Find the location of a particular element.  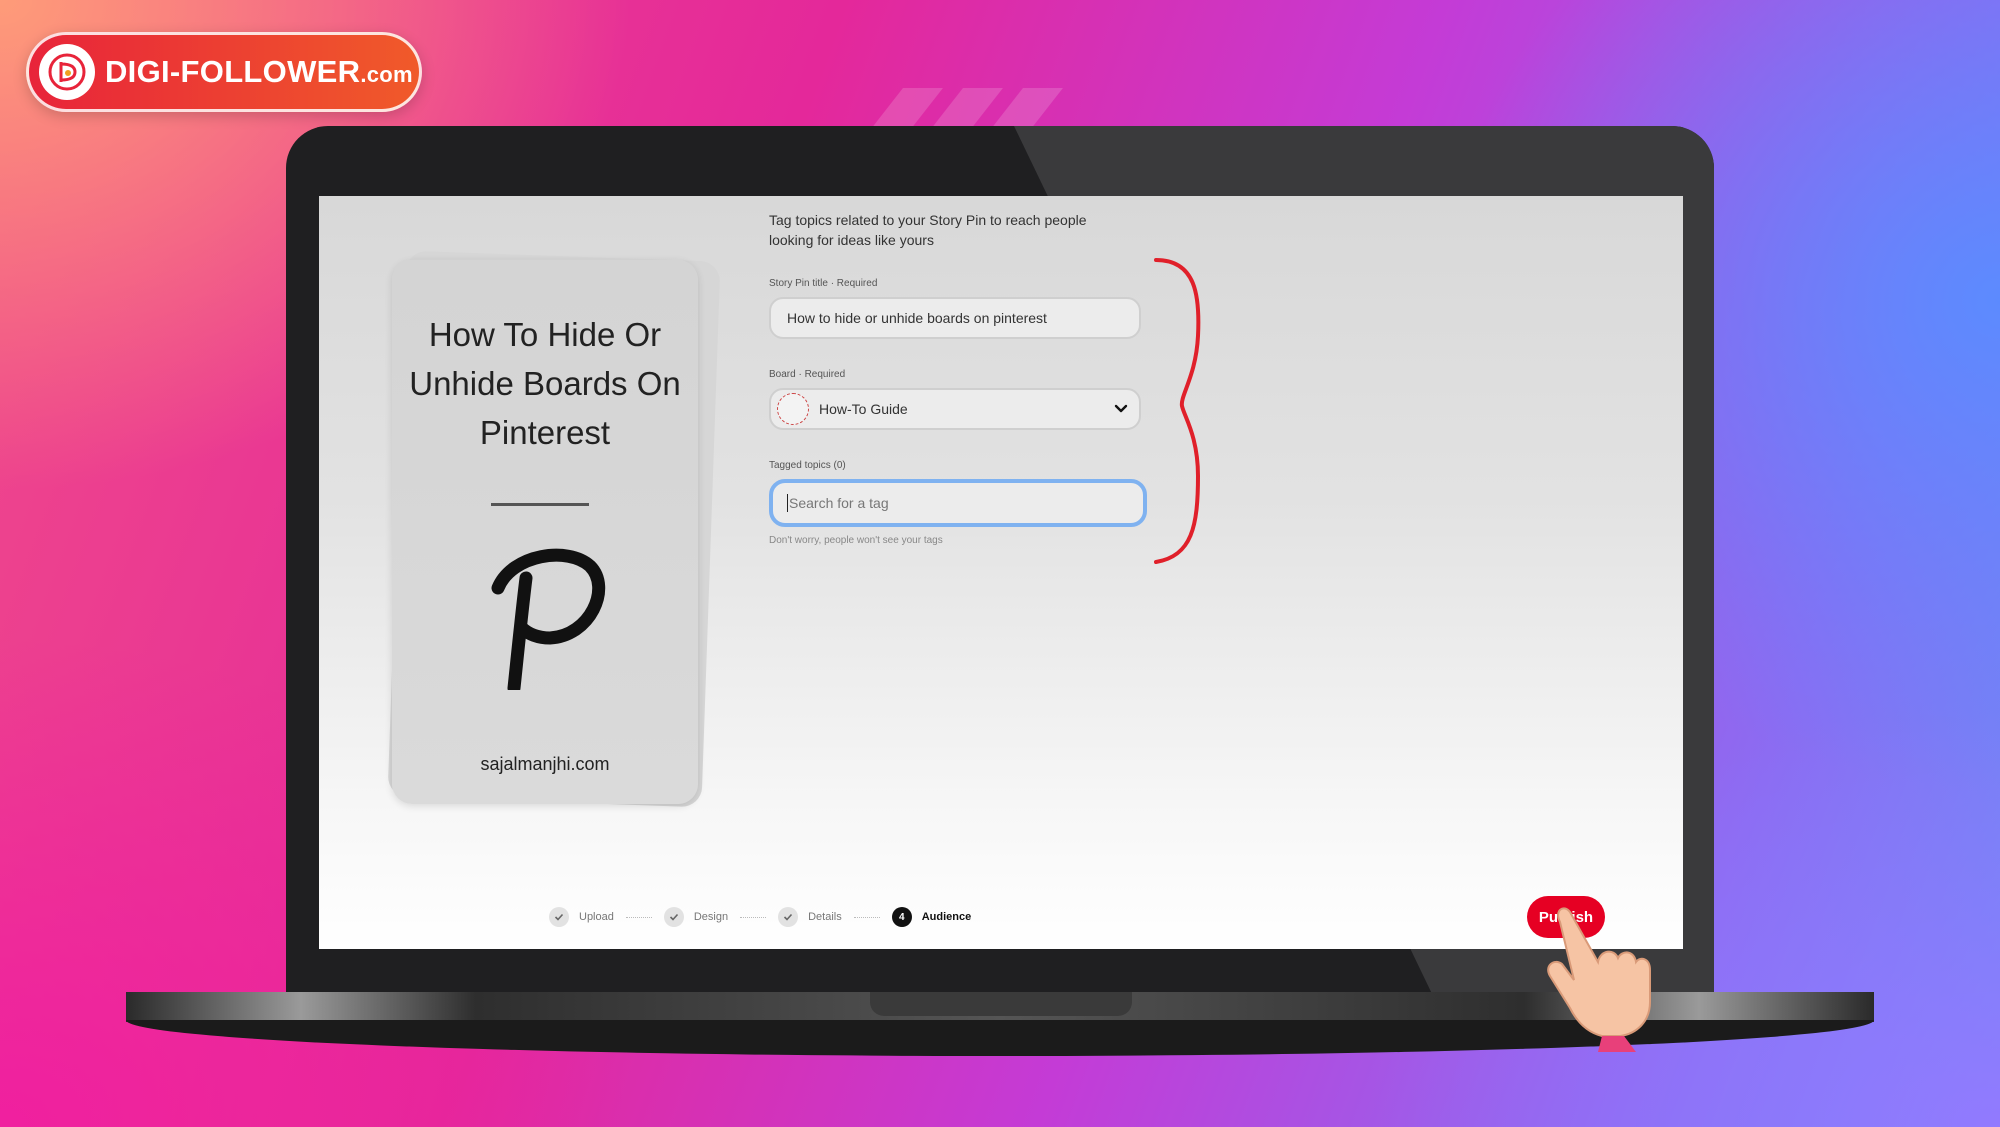

pointing-hand-icon is located at coordinates (1599, 979).